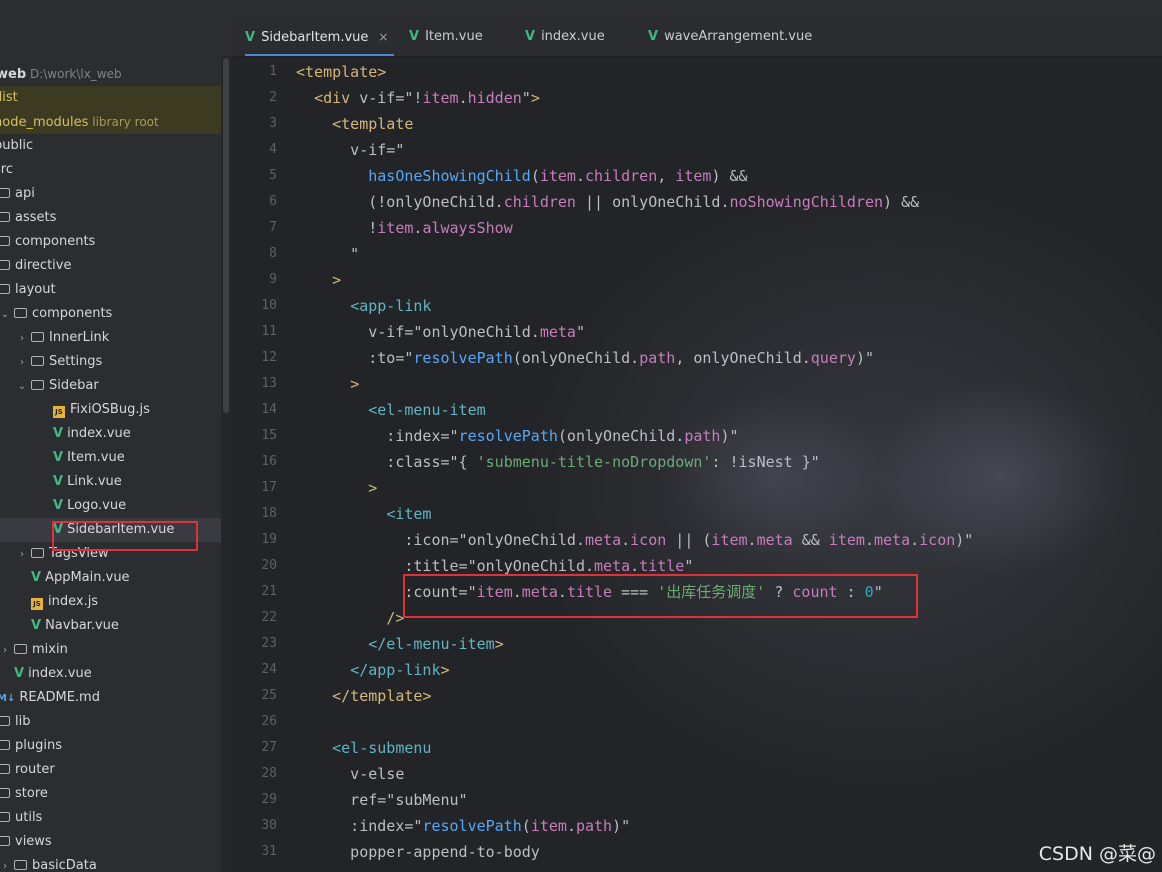 This screenshot has height=872, width=1162. I want to click on code-line: v-if="onlyOneChild.meta", so click(440, 332).